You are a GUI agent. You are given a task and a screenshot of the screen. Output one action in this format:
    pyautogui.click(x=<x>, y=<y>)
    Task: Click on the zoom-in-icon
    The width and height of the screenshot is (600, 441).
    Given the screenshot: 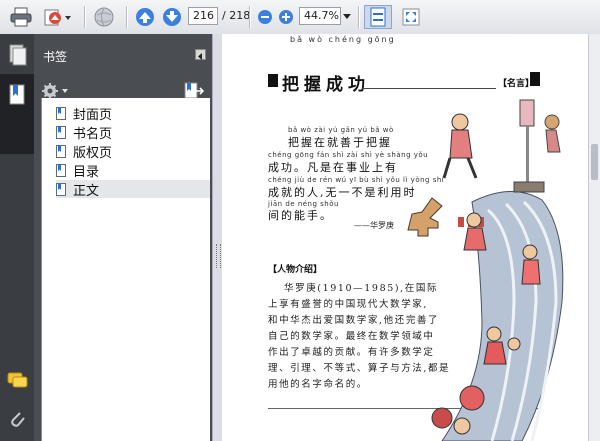 What is the action you would take?
    pyautogui.click(x=286, y=17)
    